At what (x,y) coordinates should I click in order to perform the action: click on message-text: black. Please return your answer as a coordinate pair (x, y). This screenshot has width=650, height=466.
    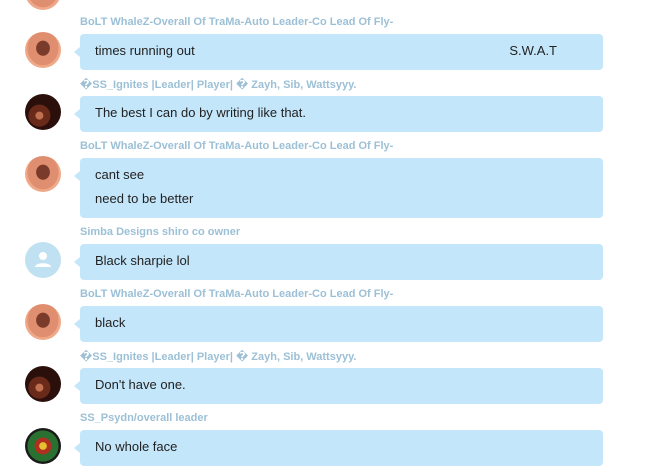
    Looking at the image, I should click on (110, 322).